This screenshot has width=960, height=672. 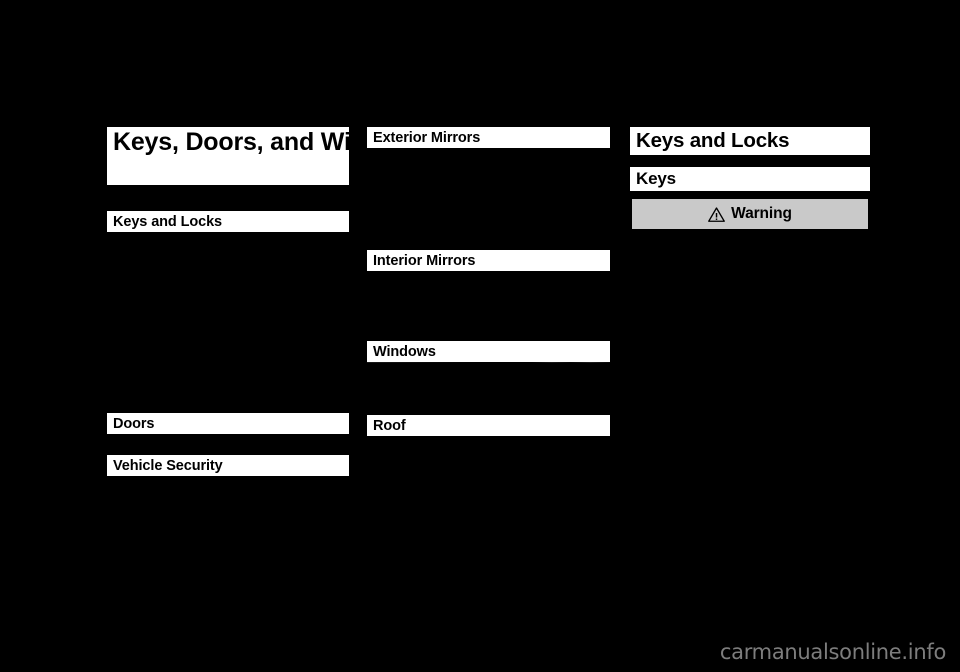 What do you see at coordinates (168, 221) in the screenshot?
I see `toc-entry-label: Keys and Locks` at bounding box center [168, 221].